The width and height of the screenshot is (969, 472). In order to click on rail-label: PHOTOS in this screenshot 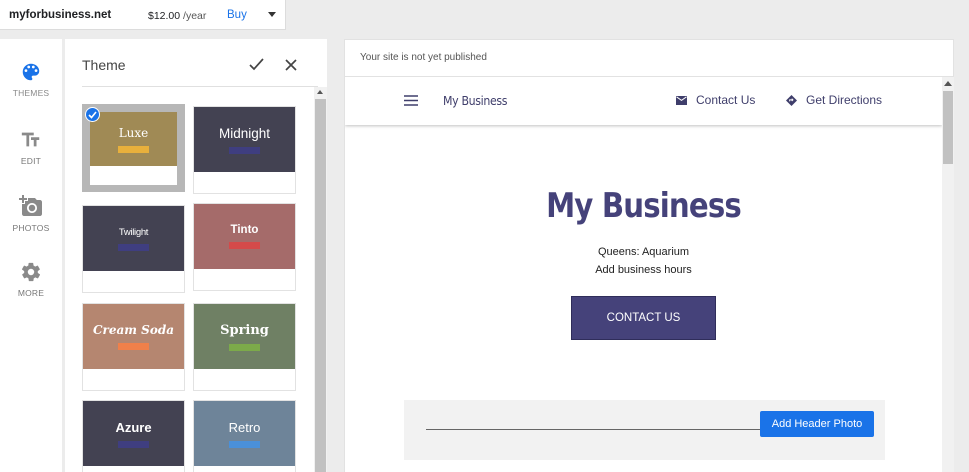, I will do `click(31, 228)`.